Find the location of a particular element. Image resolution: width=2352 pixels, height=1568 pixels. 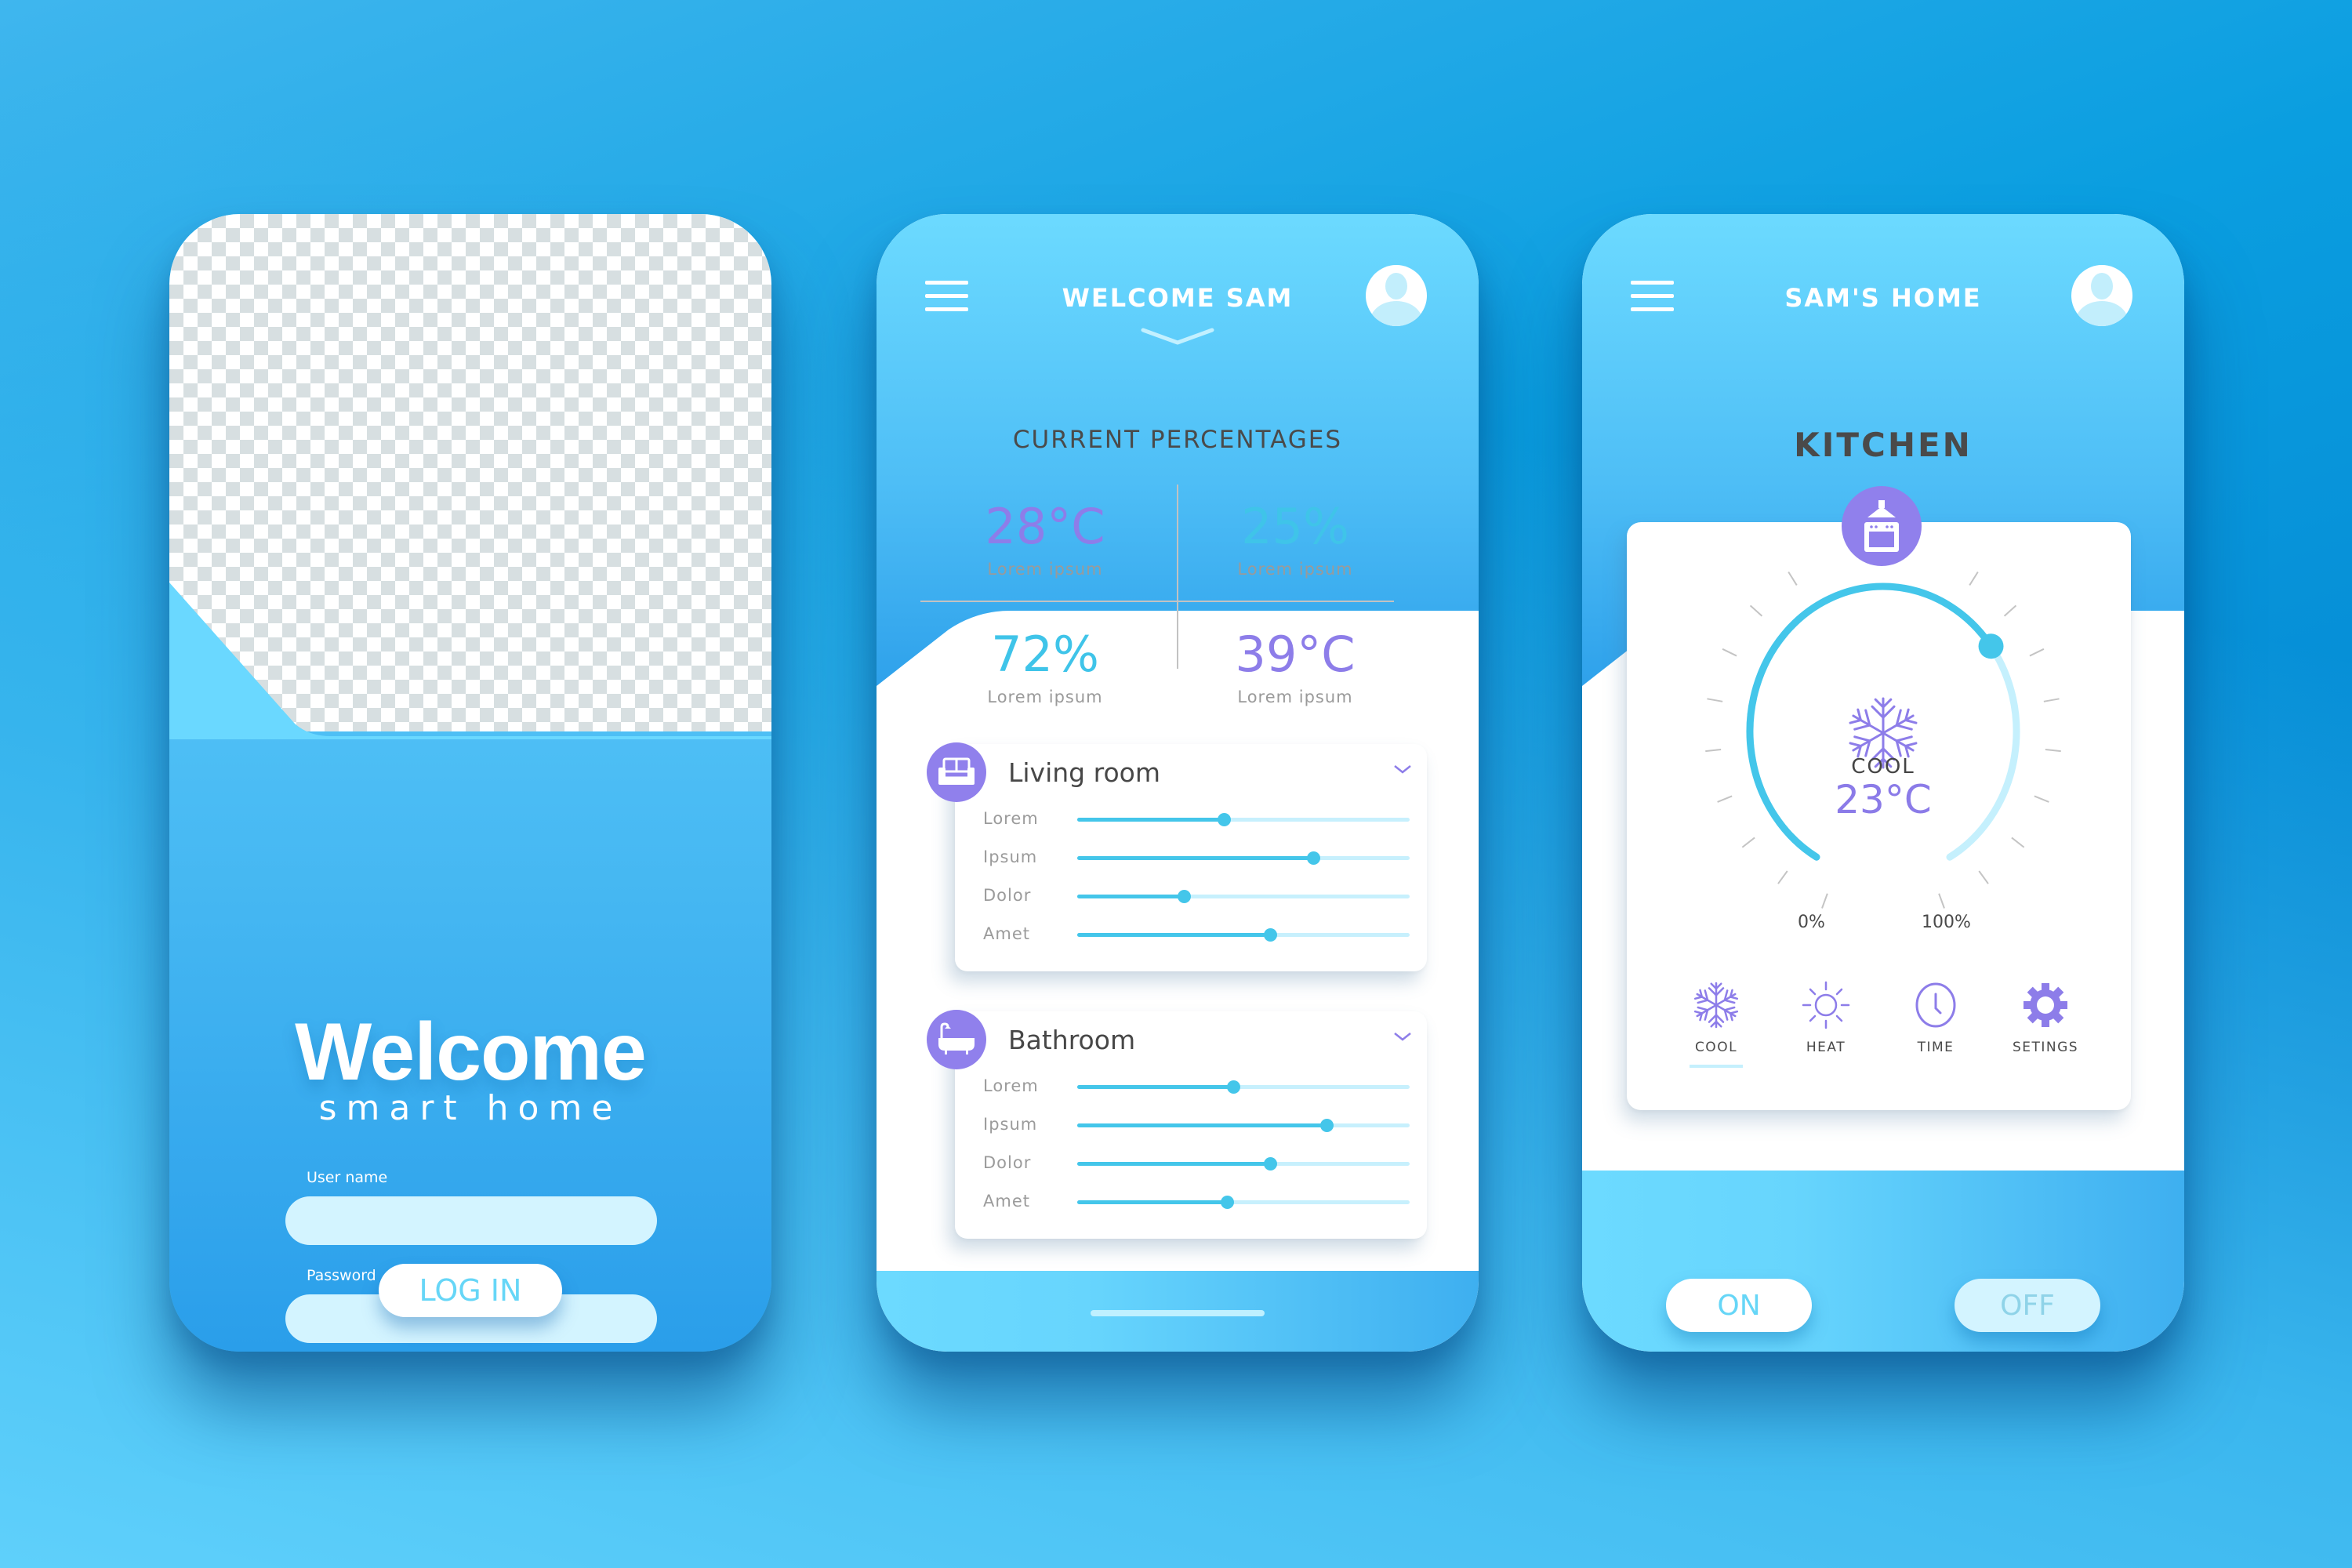

slider-label: Lorem is located at coordinates (1011, 1085).